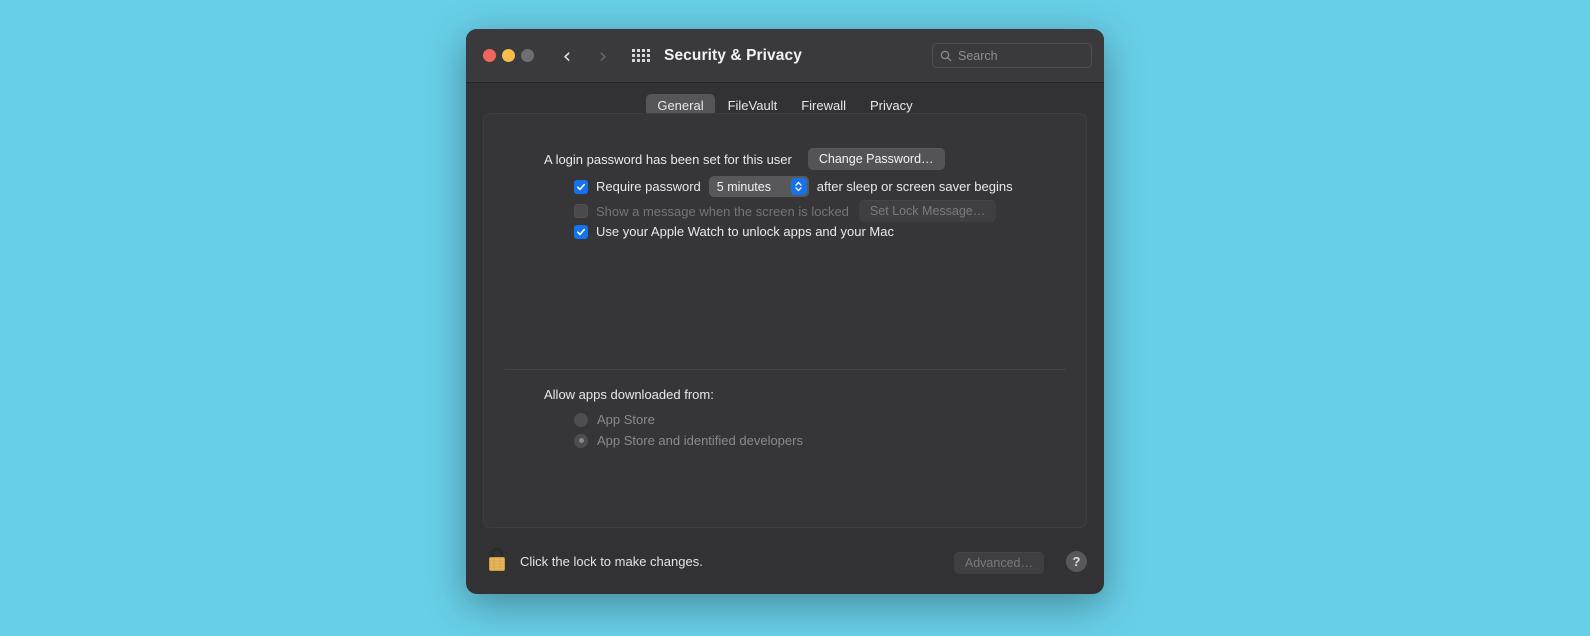 Image resolution: width=1590 pixels, height=636 pixels. Describe the element at coordinates (978, 55) in the screenshot. I see `search-placeholder: Search` at that location.